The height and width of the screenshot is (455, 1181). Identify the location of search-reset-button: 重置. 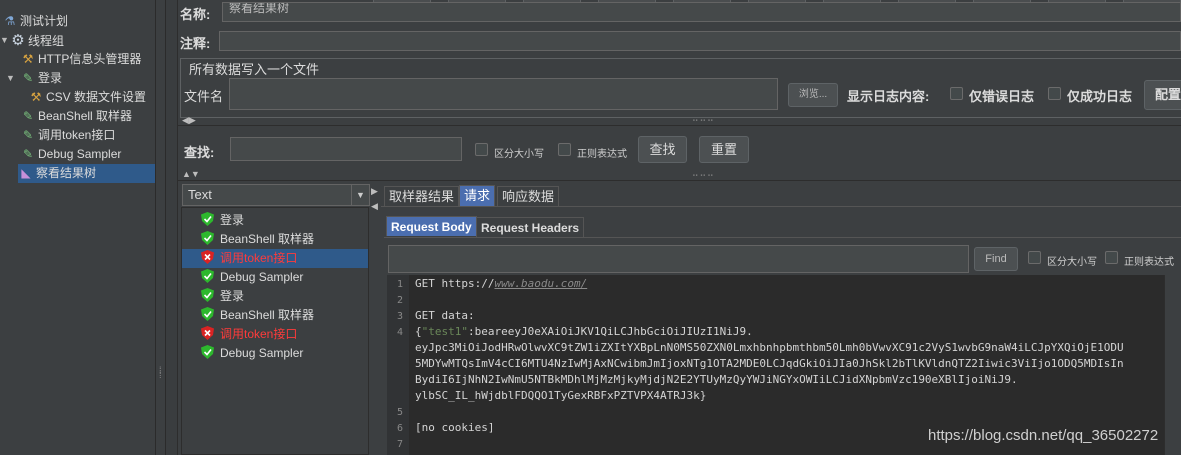
(724, 149).